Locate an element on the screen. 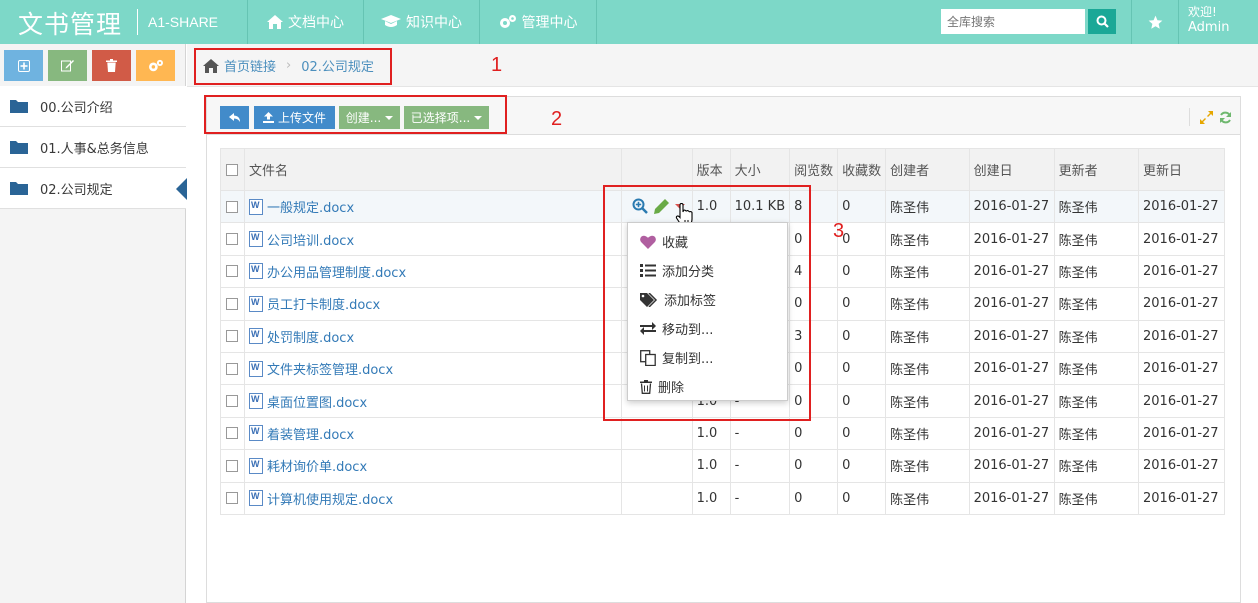 The height and width of the screenshot is (603, 1258). folder-settings-button is located at coordinates (155, 65).